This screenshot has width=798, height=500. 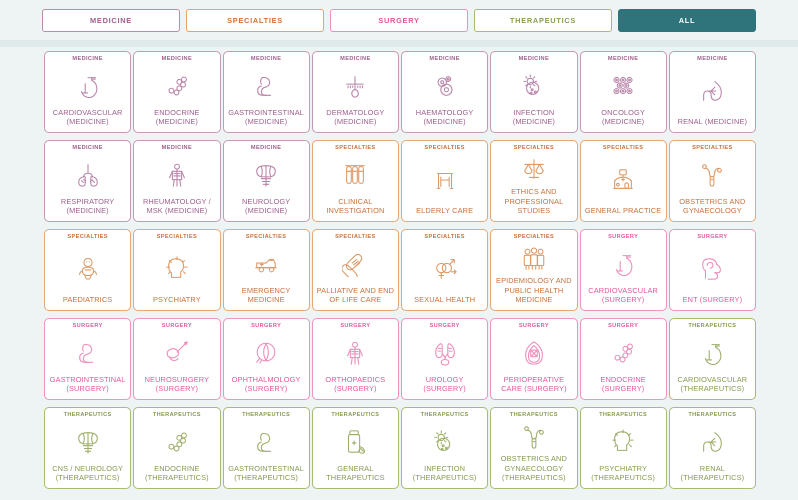 I want to click on walking-frame-icon, so click(x=444, y=180).